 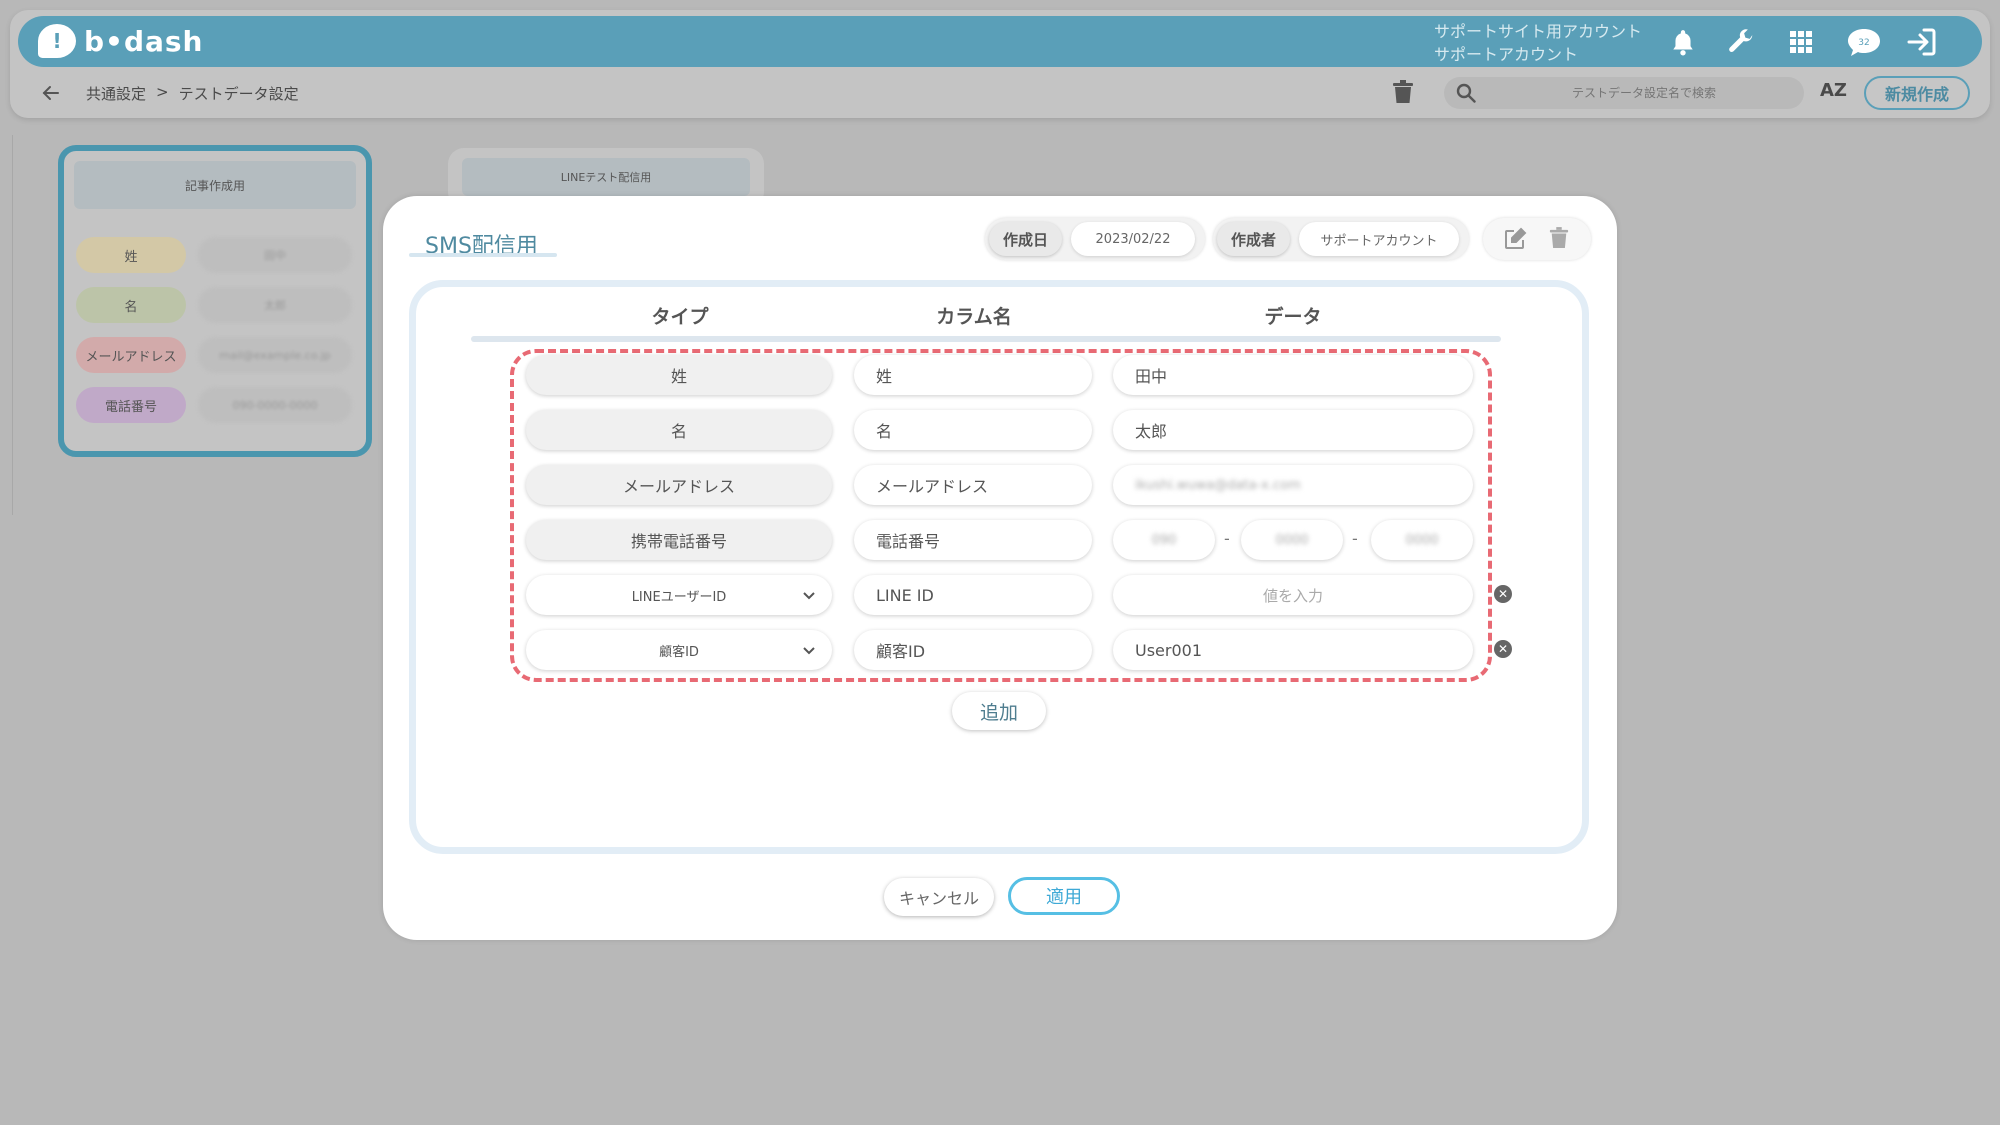 What do you see at coordinates (275, 405) in the screenshot?
I see `card-field-value: 090-0000-0000` at bounding box center [275, 405].